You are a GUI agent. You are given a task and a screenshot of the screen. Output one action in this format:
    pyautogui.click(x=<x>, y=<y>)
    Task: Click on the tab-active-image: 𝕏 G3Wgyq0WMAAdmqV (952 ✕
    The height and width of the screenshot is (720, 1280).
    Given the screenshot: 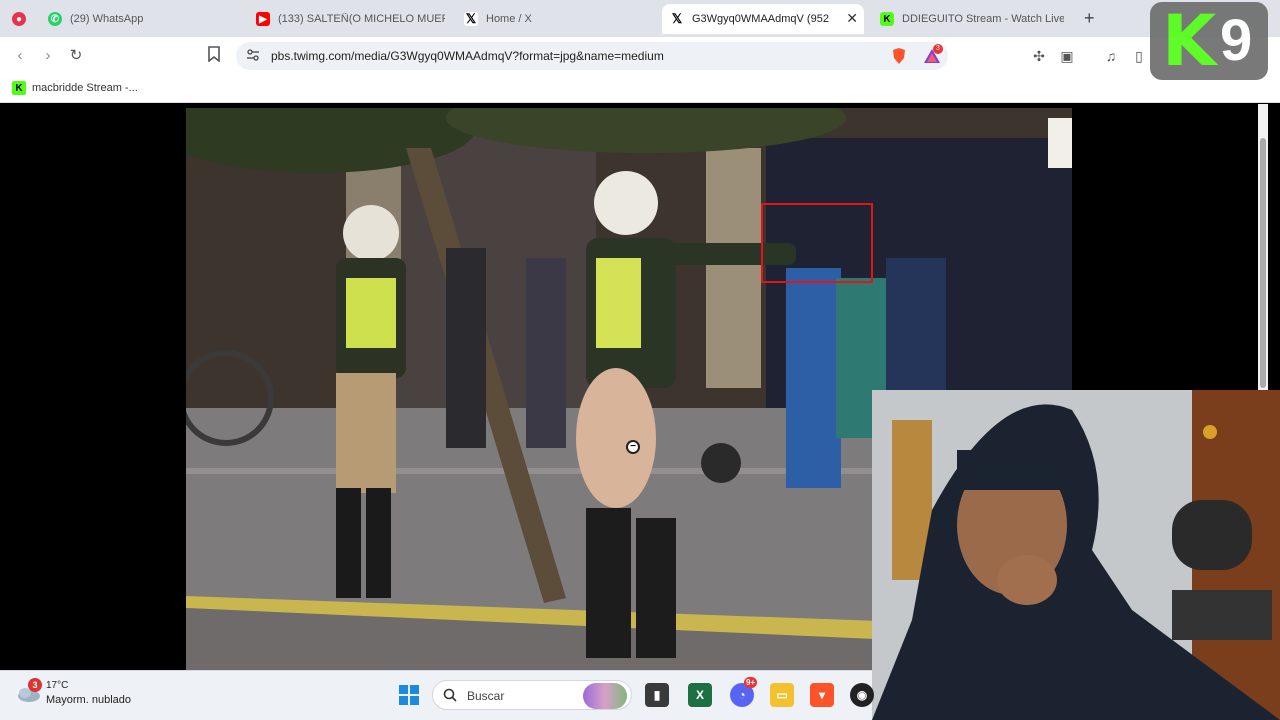 What is the action you would take?
    pyautogui.click(x=763, y=19)
    